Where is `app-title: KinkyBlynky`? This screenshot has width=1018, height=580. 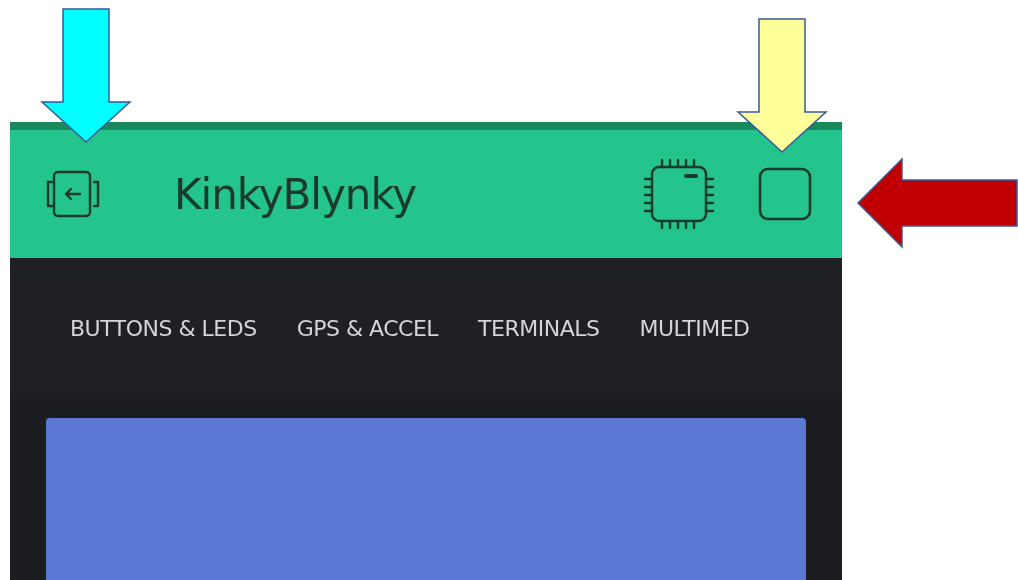
app-title: KinkyBlynky is located at coordinates (295, 194).